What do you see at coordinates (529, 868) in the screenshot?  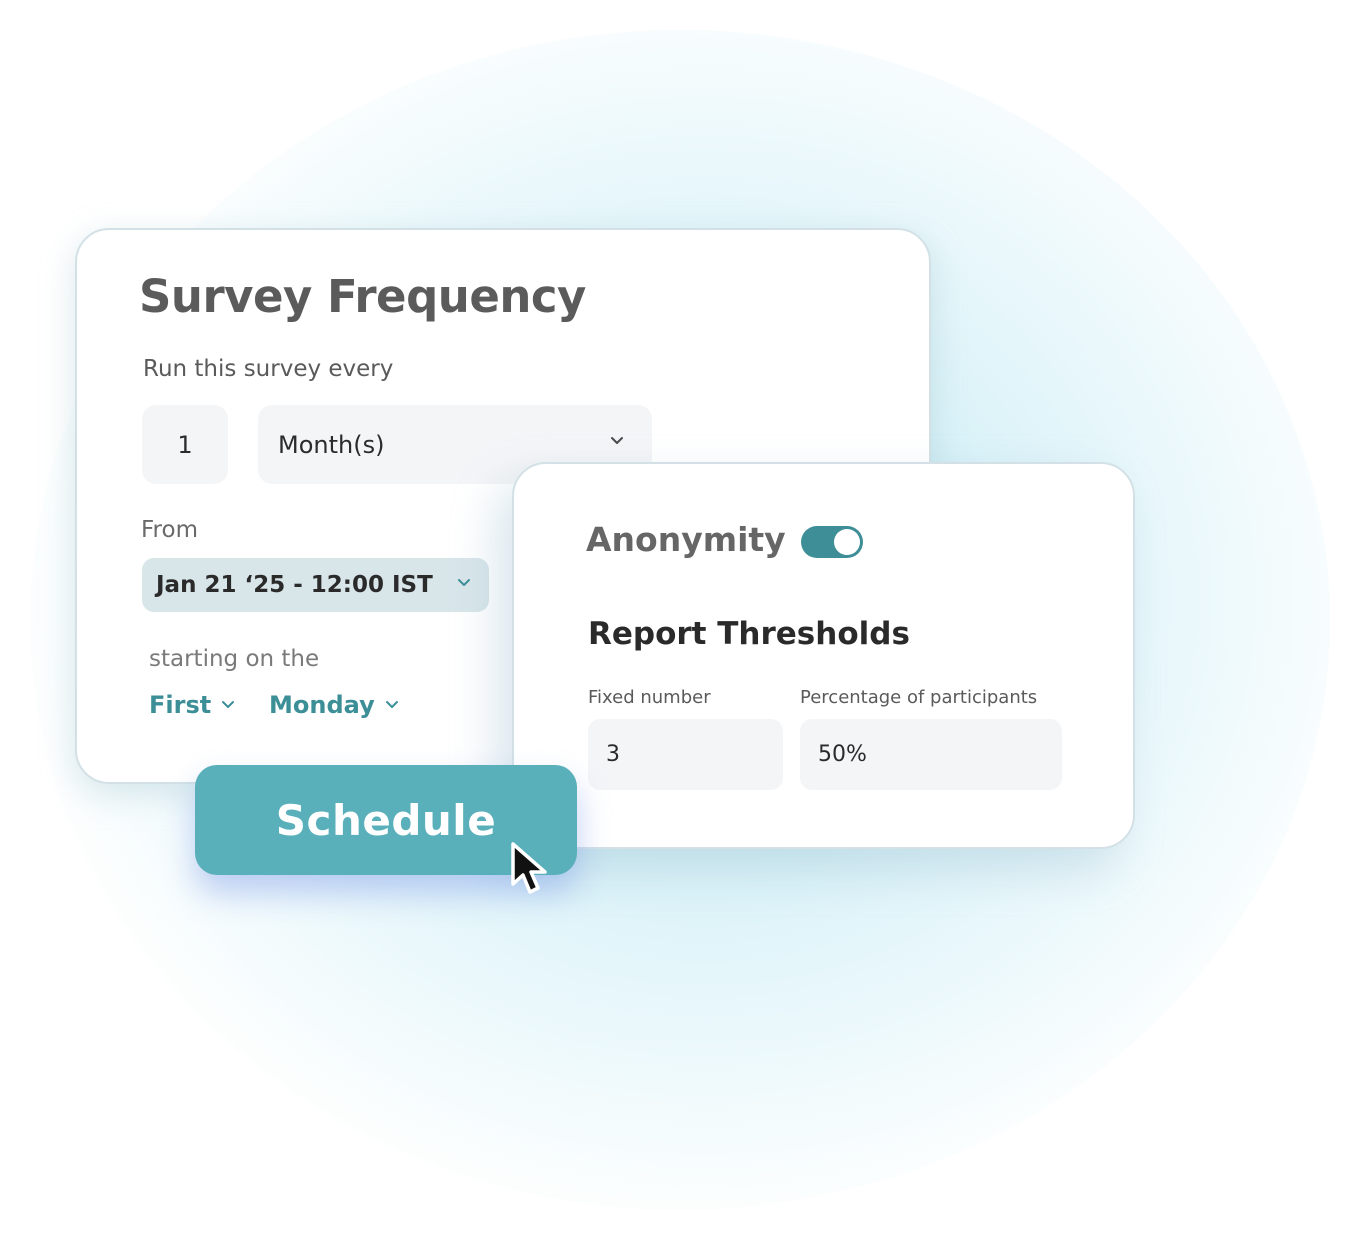 I see `mouse-cursor-icon` at bounding box center [529, 868].